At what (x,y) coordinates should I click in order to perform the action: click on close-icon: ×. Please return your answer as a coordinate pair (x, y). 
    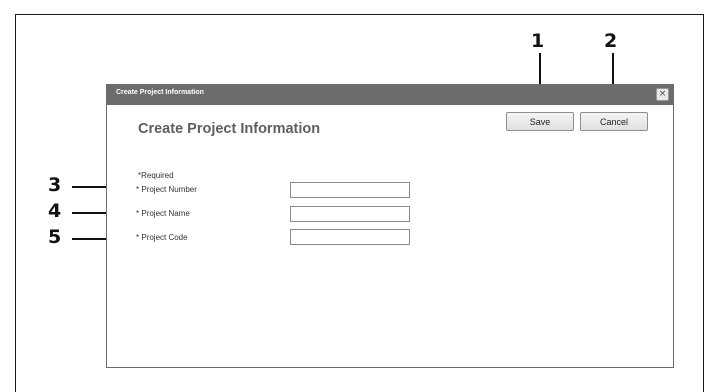
    Looking at the image, I should click on (662, 94).